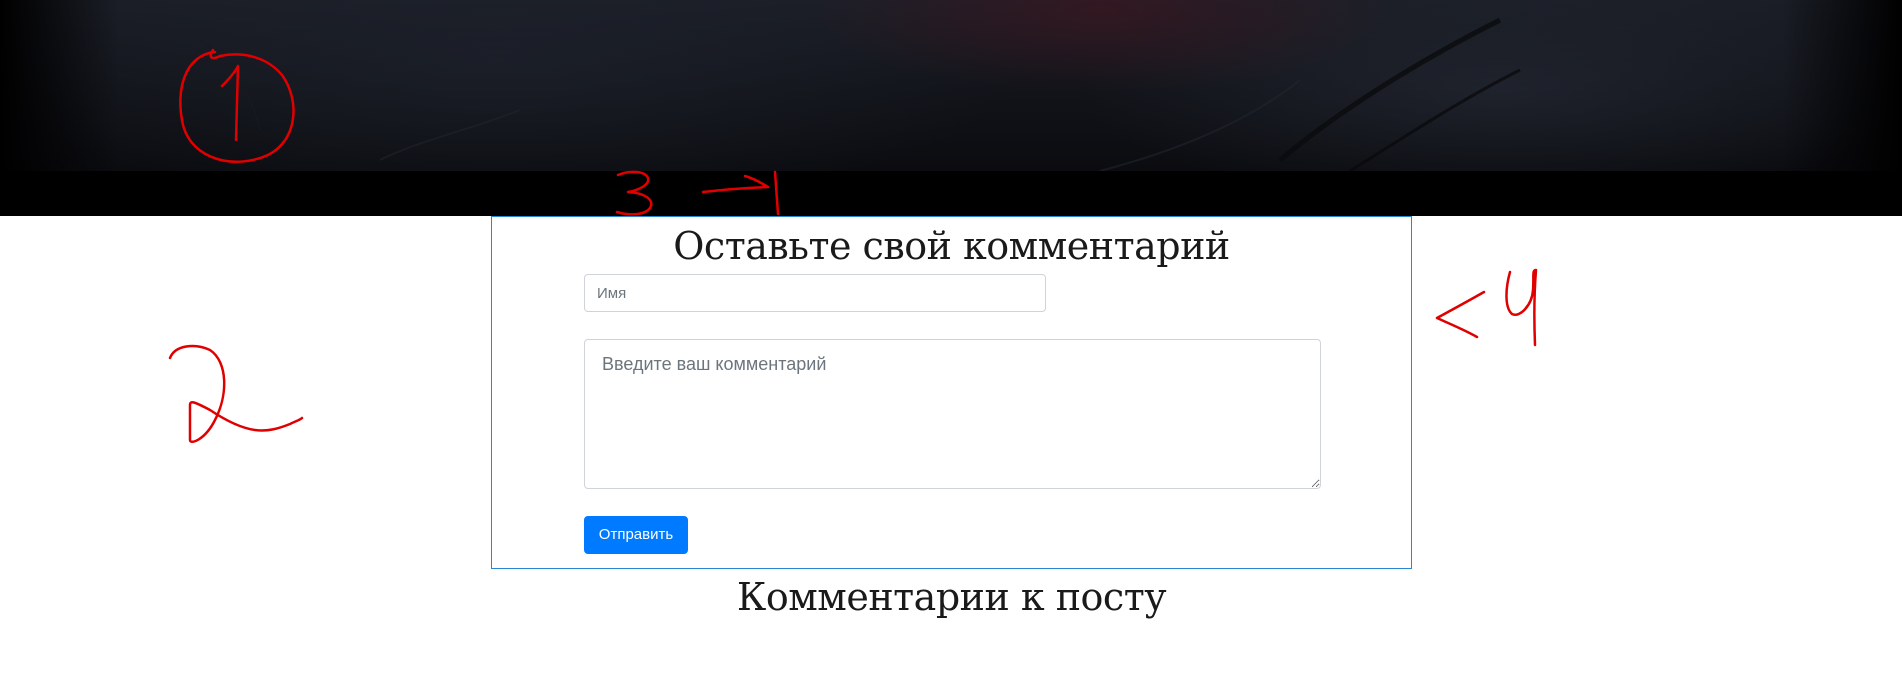 Image resolution: width=1902 pixels, height=696 pixels. Describe the element at coordinates (815, 293) in the screenshot. I see `name-input` at that location.